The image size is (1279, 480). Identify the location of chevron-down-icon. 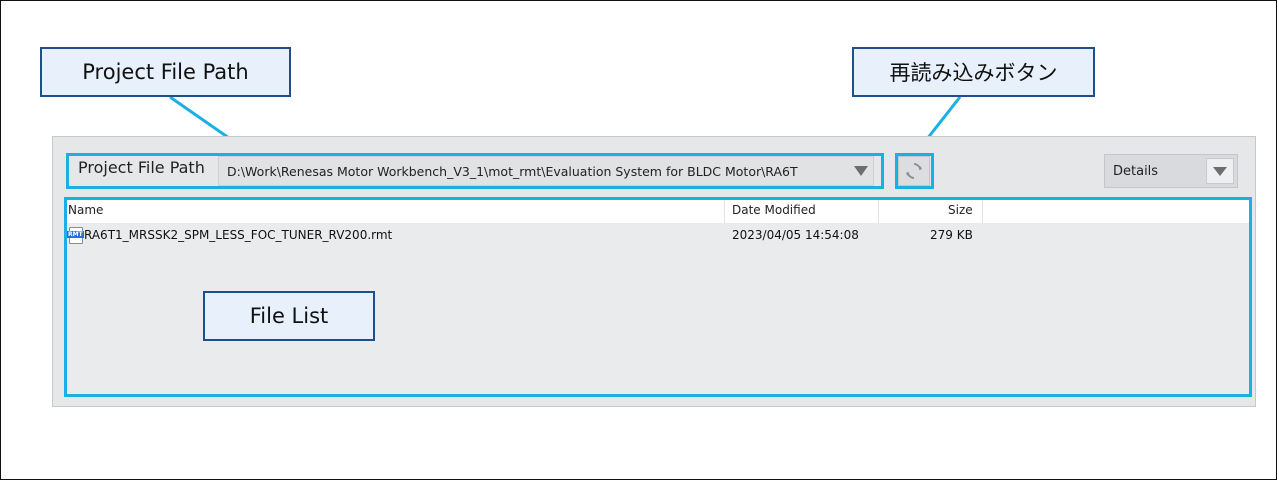
(1220, 171).